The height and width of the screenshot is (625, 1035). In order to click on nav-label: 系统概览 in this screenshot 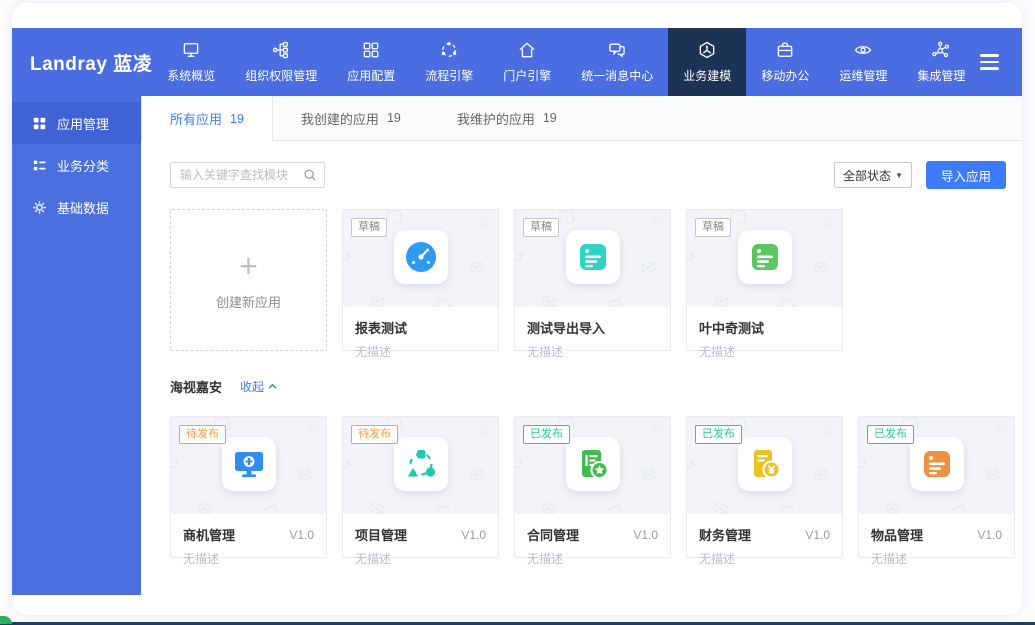, I will do `click(191, 76)`.